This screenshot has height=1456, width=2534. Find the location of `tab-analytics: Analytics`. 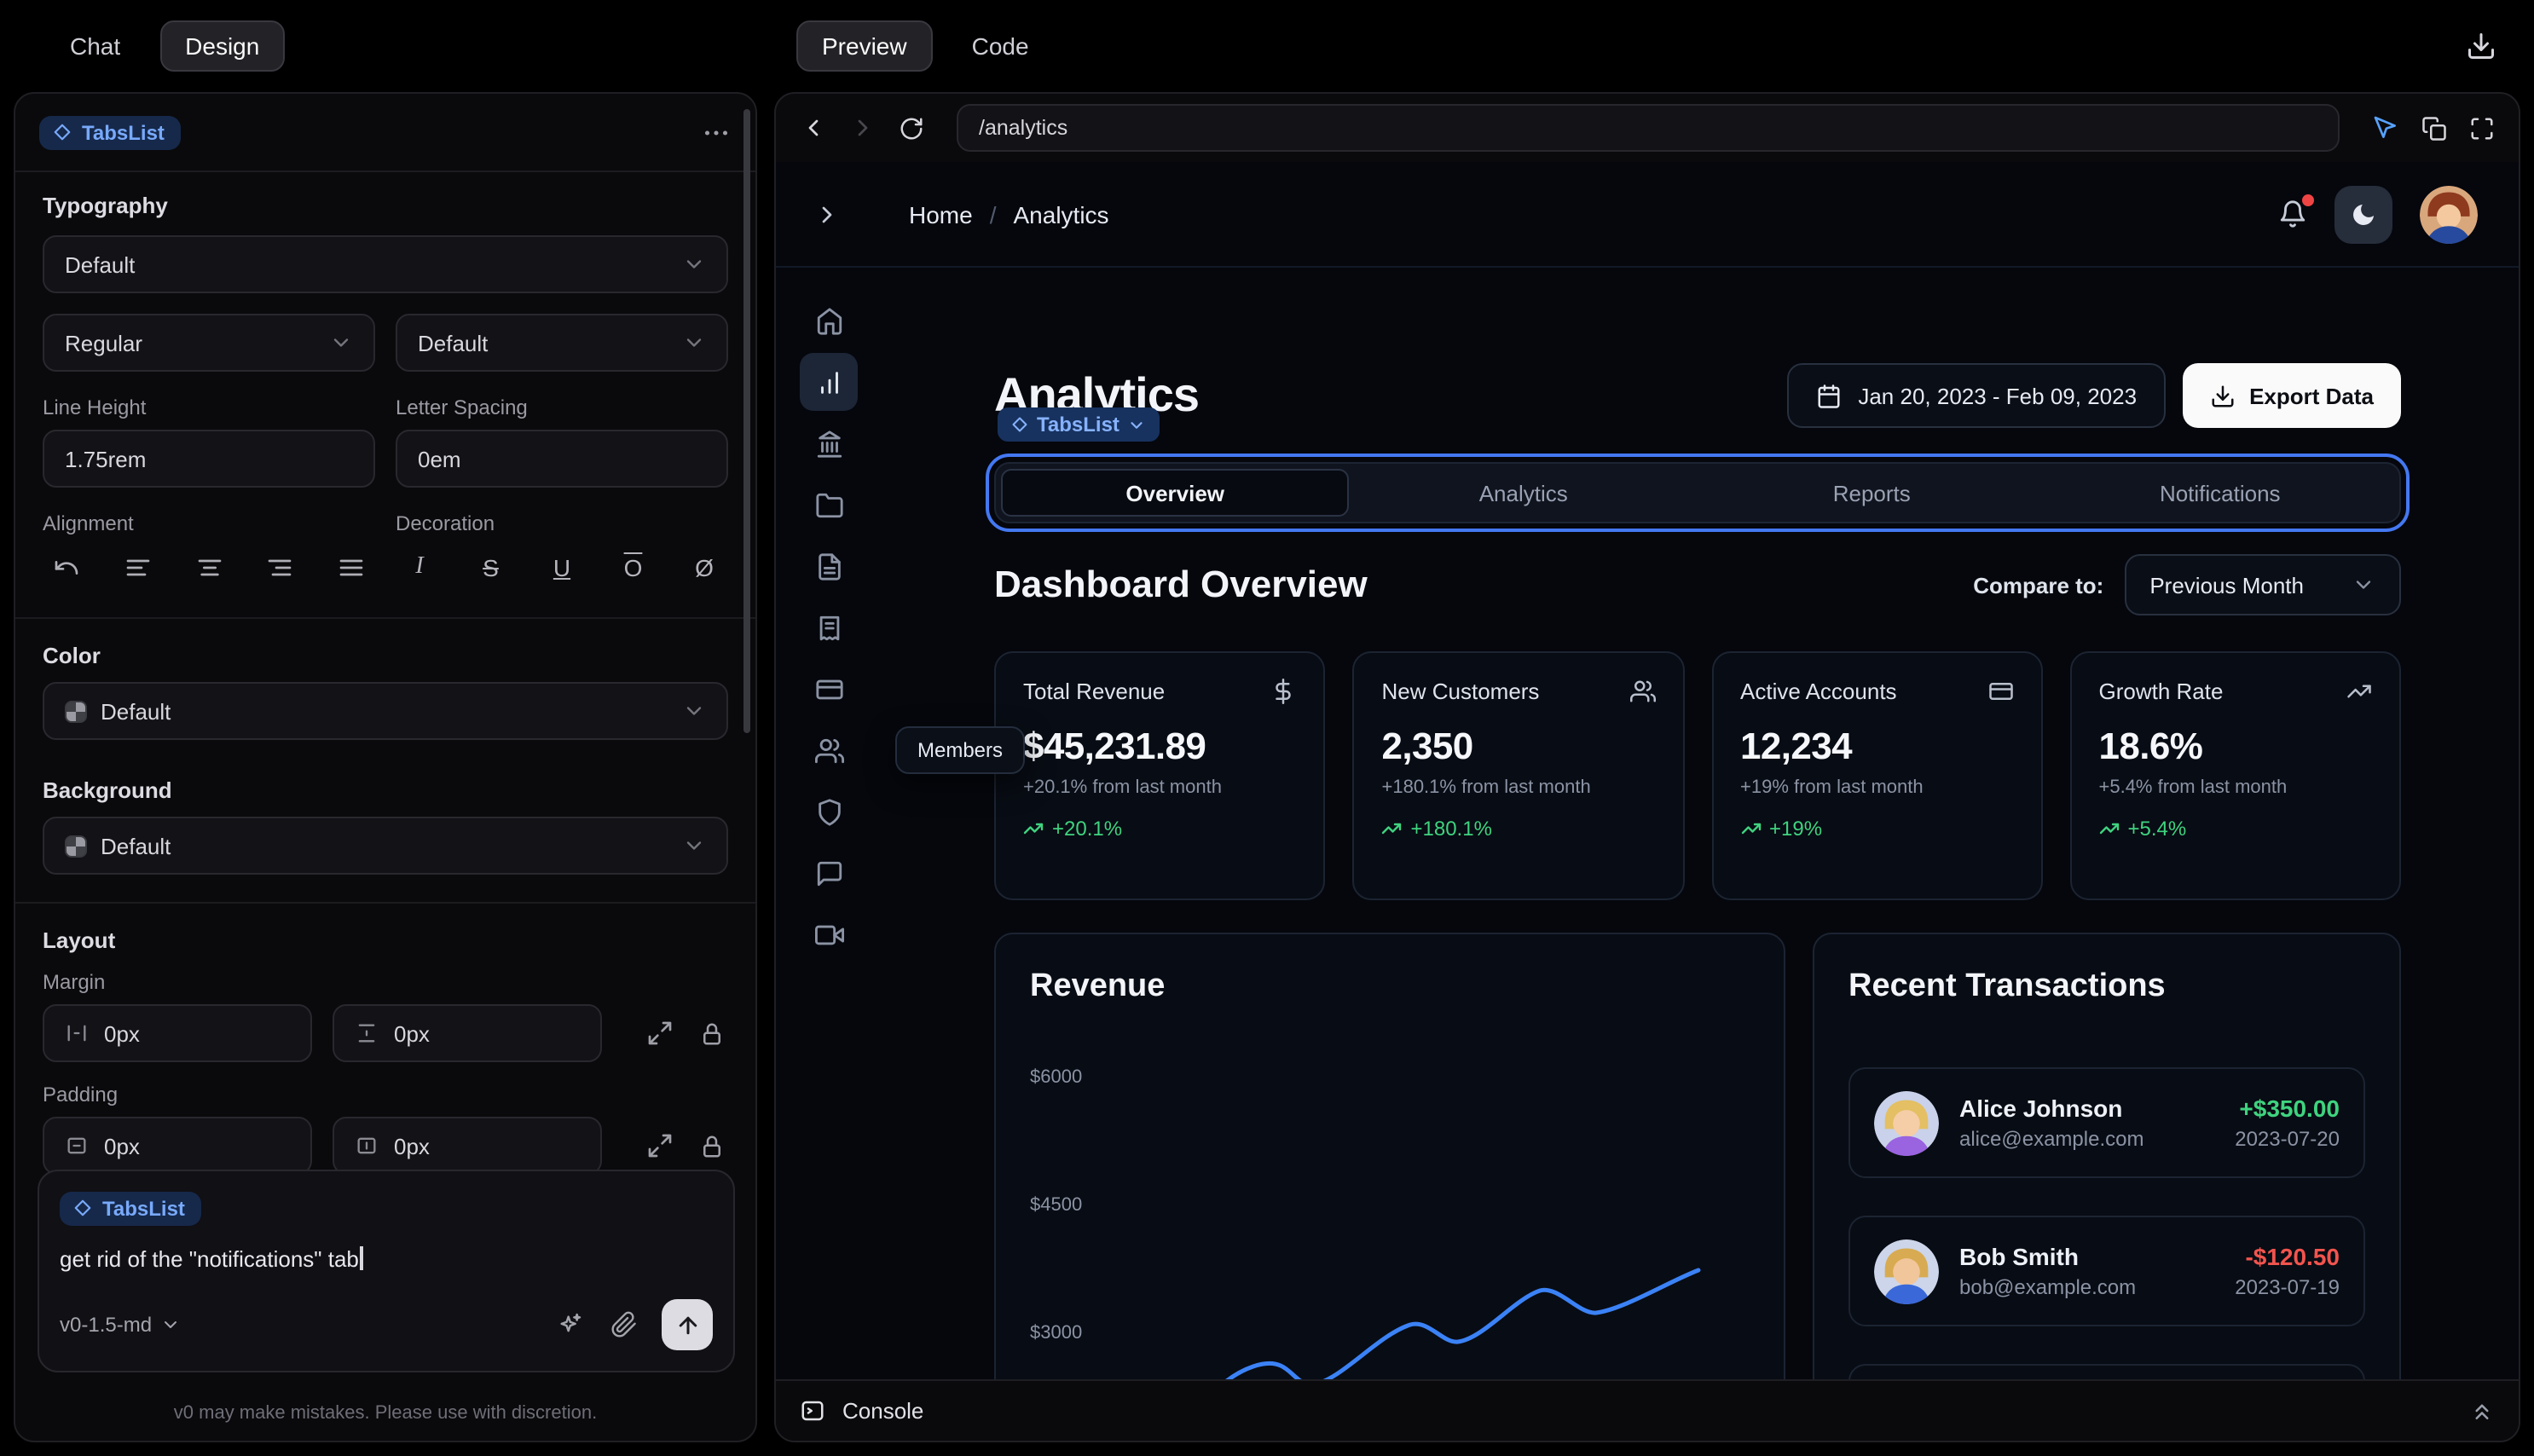

tab-analytics: Analytics is located at coordinates (1524, 493).